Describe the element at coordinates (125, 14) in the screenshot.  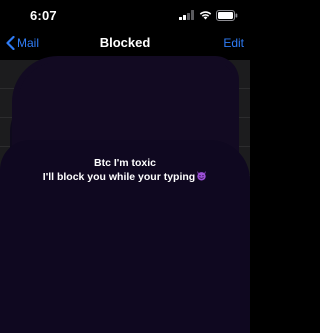
I see `status-bar: 6:07` at that location.